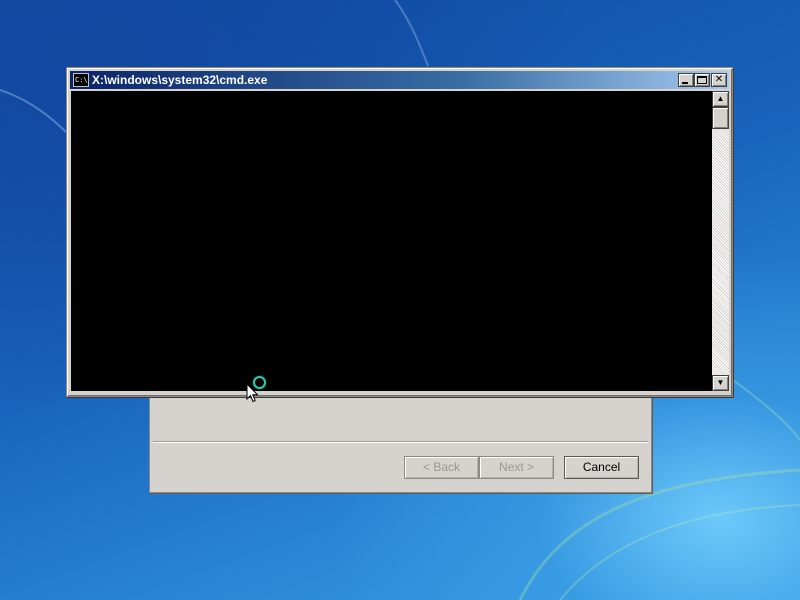 This screenshot has height=600, width=800. I want to click on cmd-icon: C:\, so click(81, 80).